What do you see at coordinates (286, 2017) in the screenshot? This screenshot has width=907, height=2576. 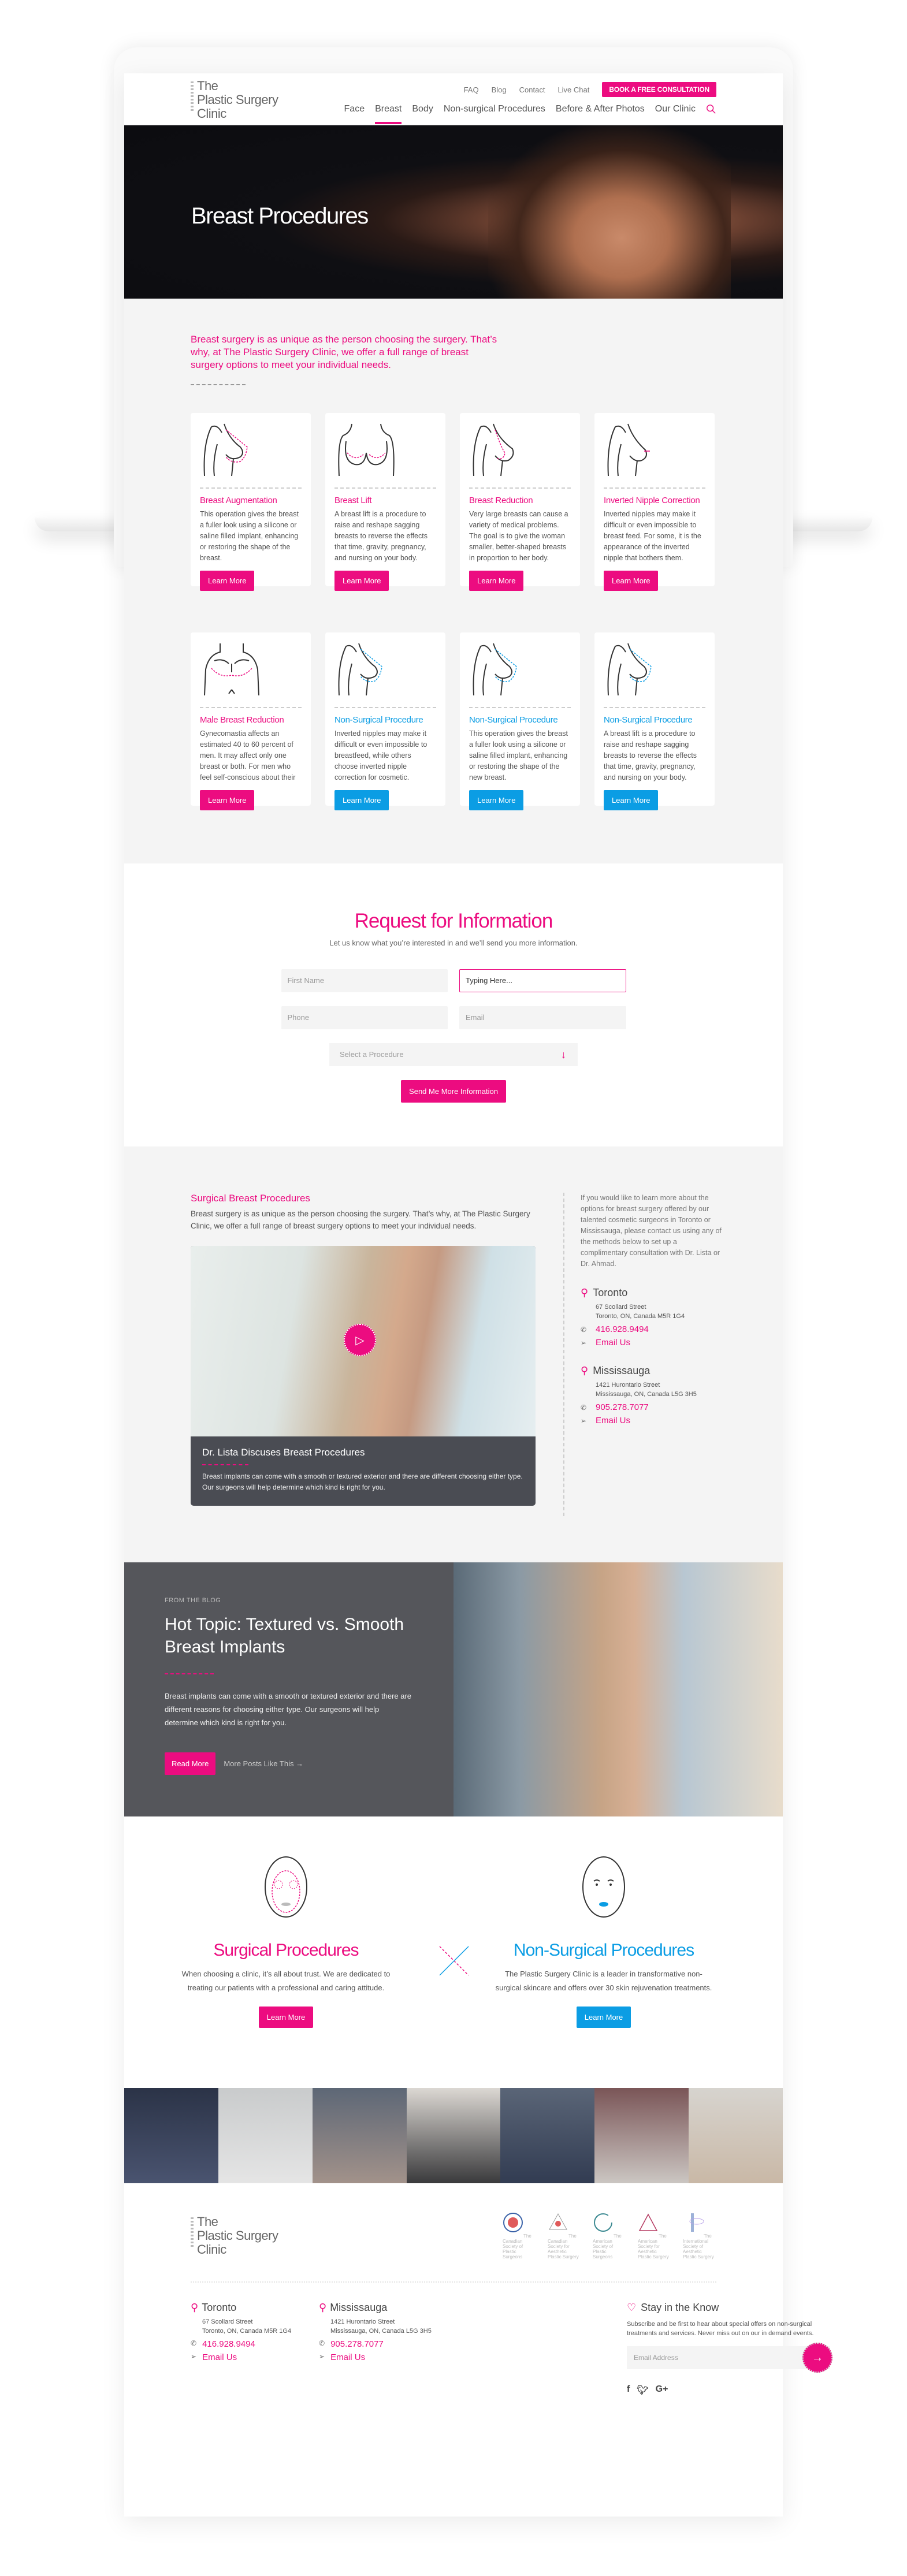 I see `surgical-learn-more-button: Learn More` at bounding box center [286, 2017].